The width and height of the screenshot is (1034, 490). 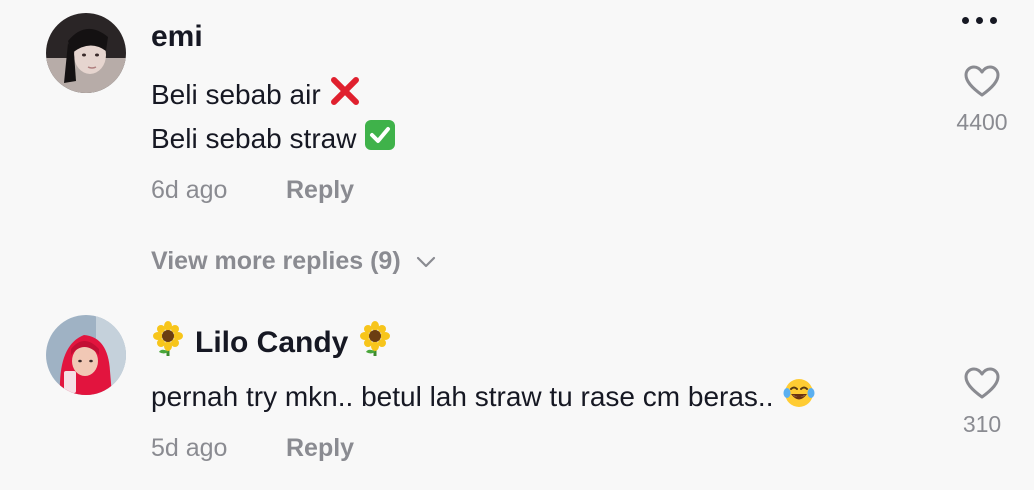 I want to click on comment-timestamp: 5d ago, so click(x=189, y=448).